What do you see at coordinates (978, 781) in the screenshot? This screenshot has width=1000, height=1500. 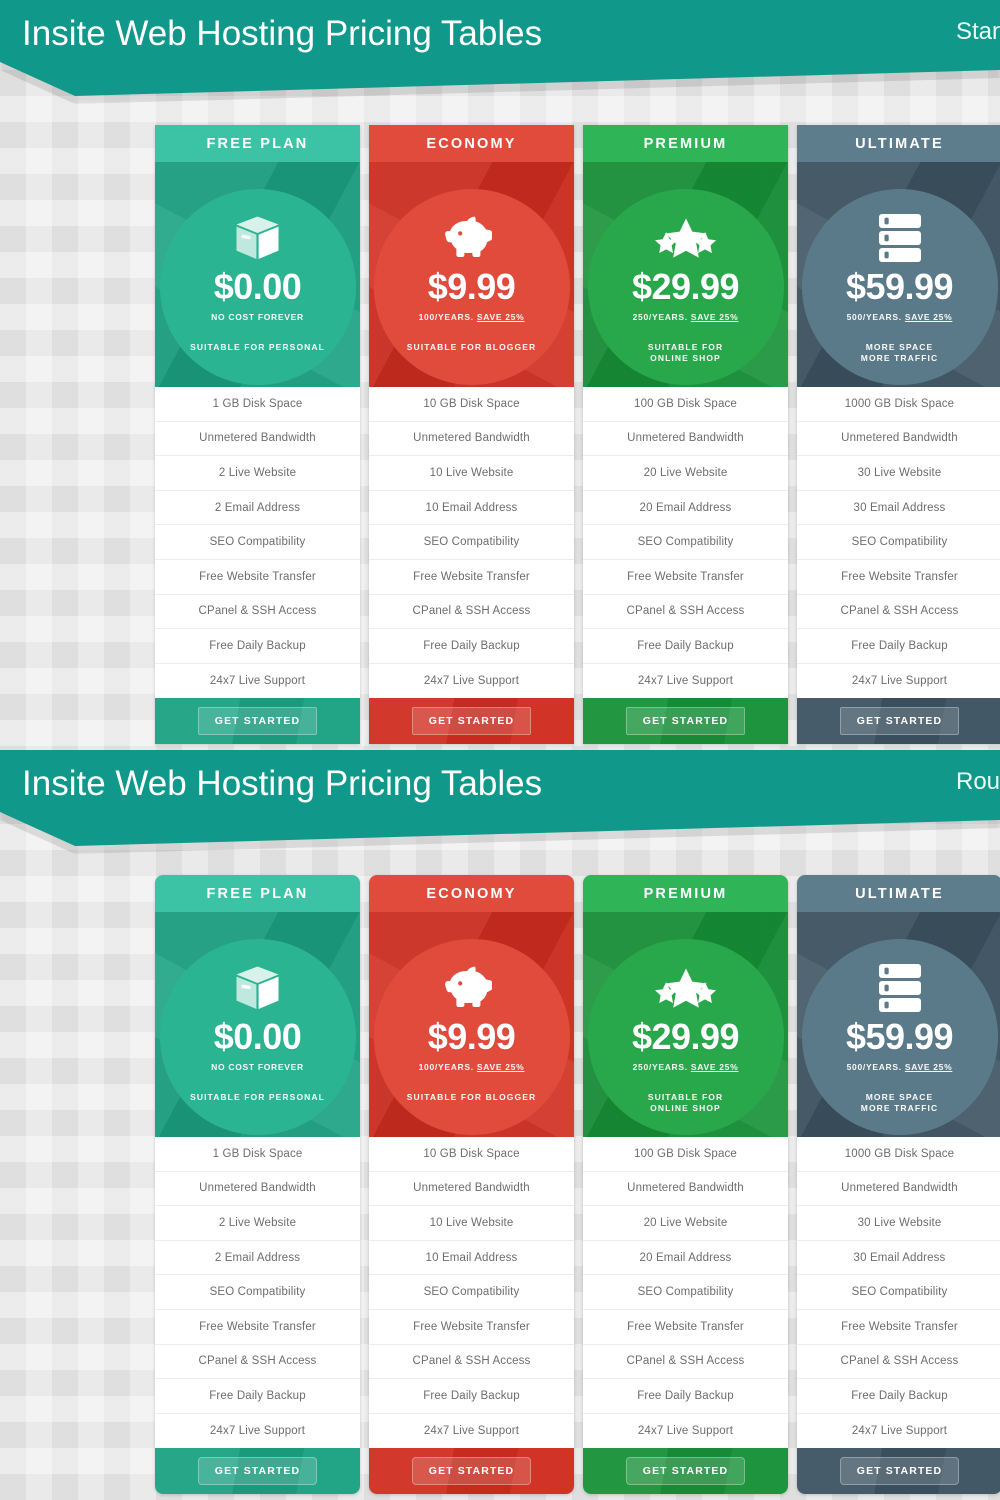 I see `variant-label-2: Rounded` at bounding box center [978, 781].